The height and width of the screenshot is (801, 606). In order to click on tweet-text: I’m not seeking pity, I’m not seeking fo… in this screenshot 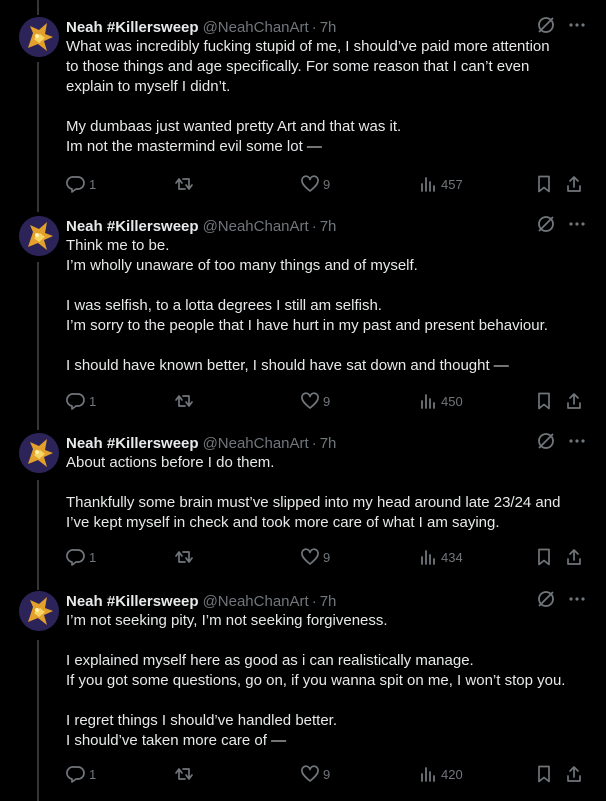, I will do `click(326, 681)`.